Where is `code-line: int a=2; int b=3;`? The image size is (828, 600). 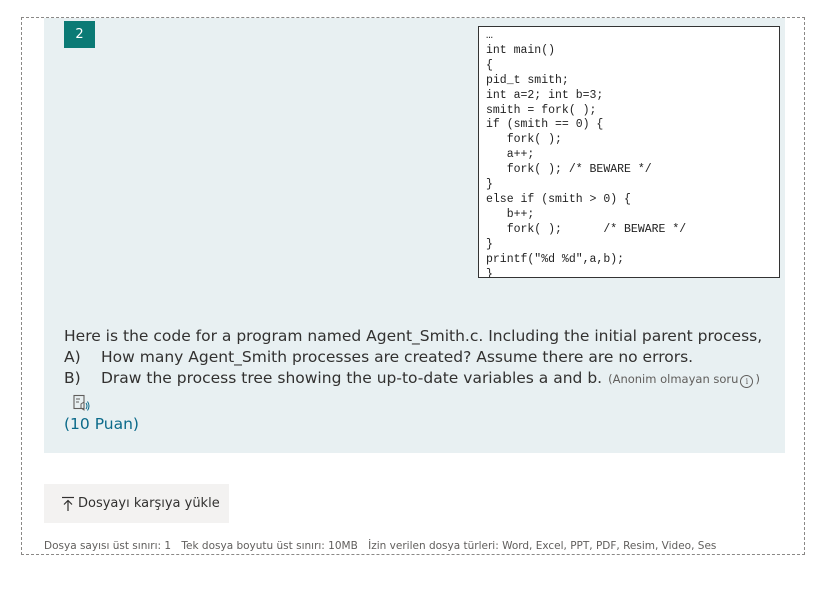 code-line: int a=2; int b=3; is located at coordinates (545, 95).